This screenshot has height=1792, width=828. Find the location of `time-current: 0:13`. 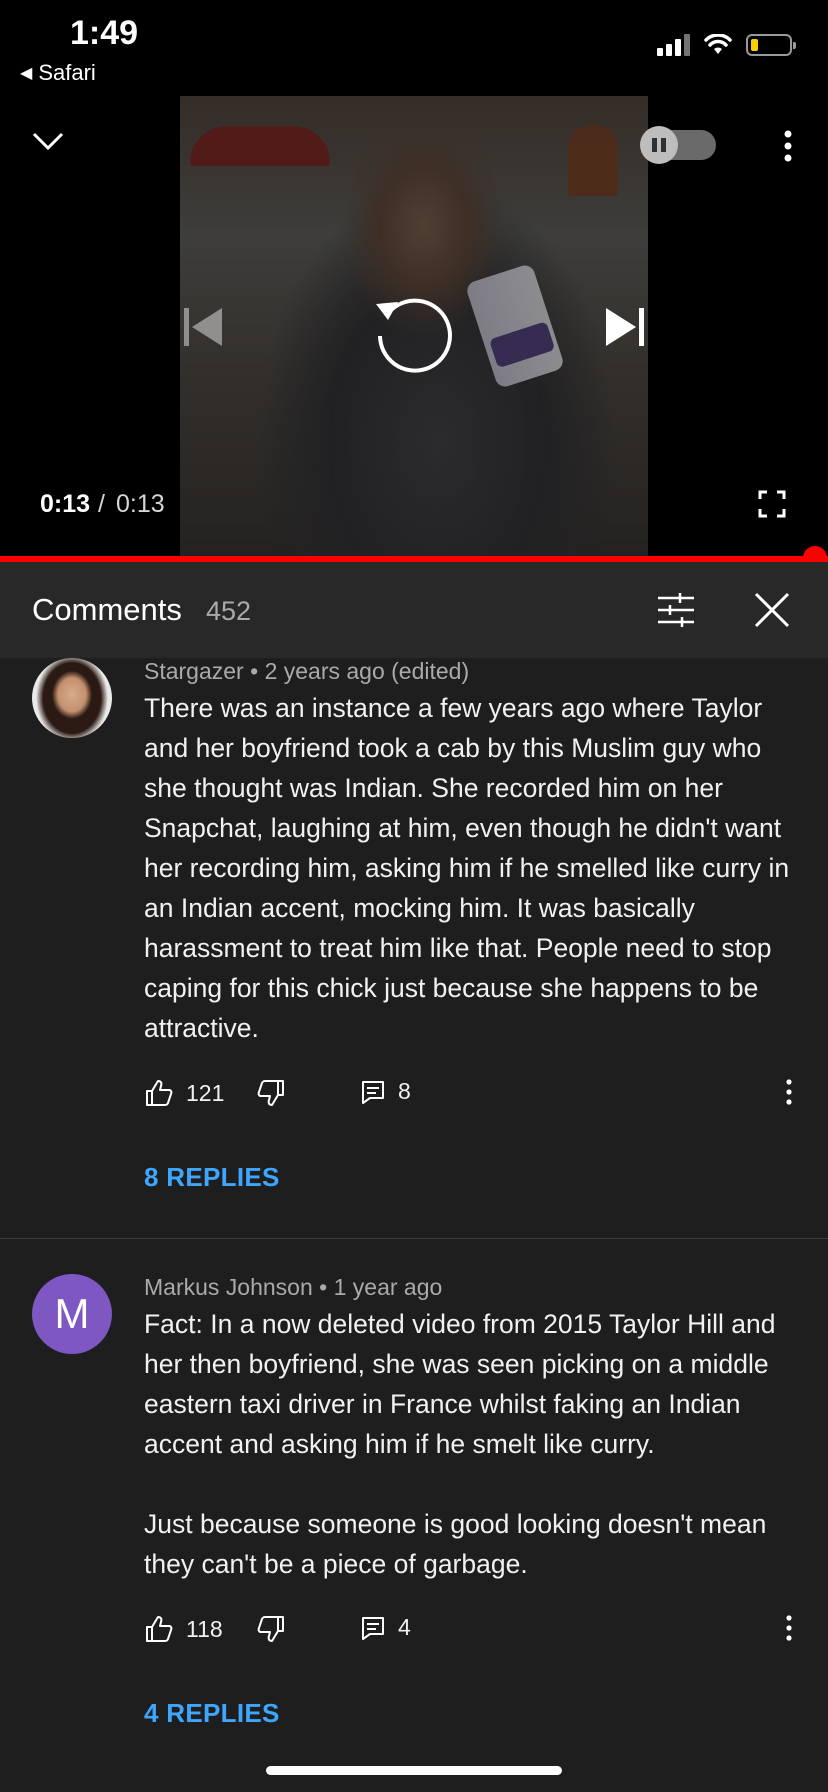

time-current: 0:13 is located at coordinates (65, 504).